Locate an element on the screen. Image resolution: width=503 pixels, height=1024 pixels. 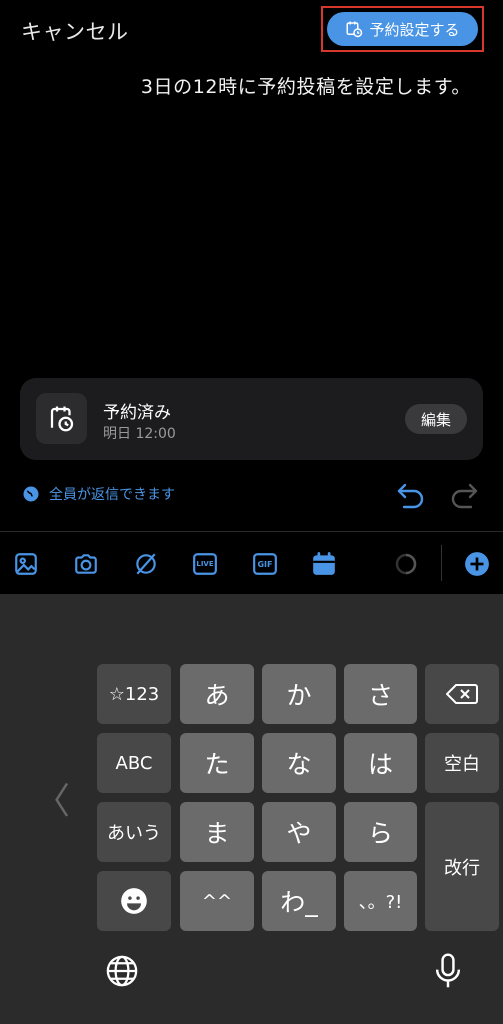
progress-circle-icon is located at coordinates (406, 564).